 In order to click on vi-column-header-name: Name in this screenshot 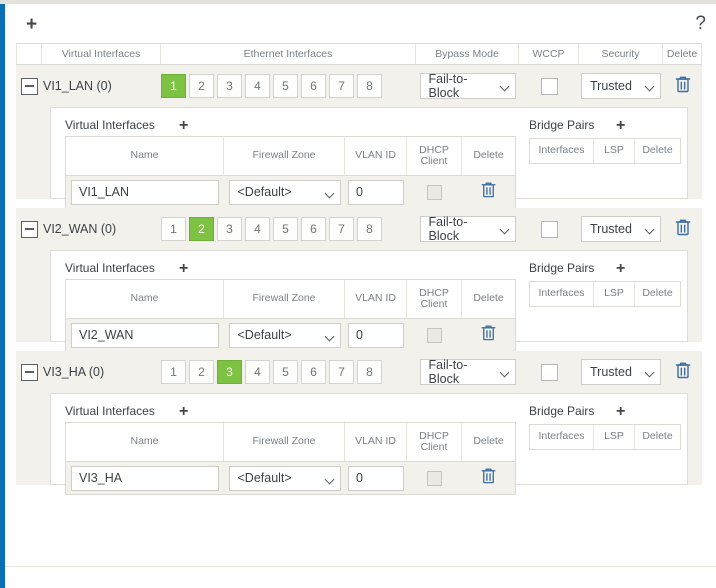, I will do `click(145, 156)`.